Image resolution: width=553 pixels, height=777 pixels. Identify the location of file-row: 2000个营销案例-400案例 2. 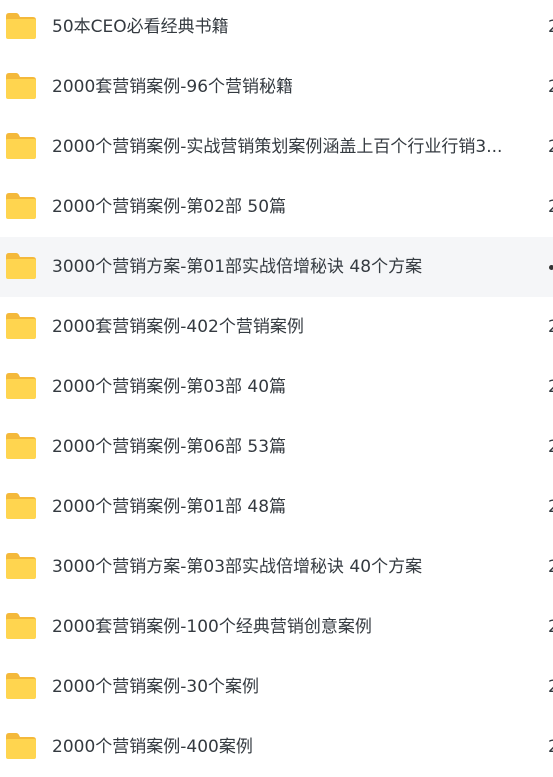
(276, 747).